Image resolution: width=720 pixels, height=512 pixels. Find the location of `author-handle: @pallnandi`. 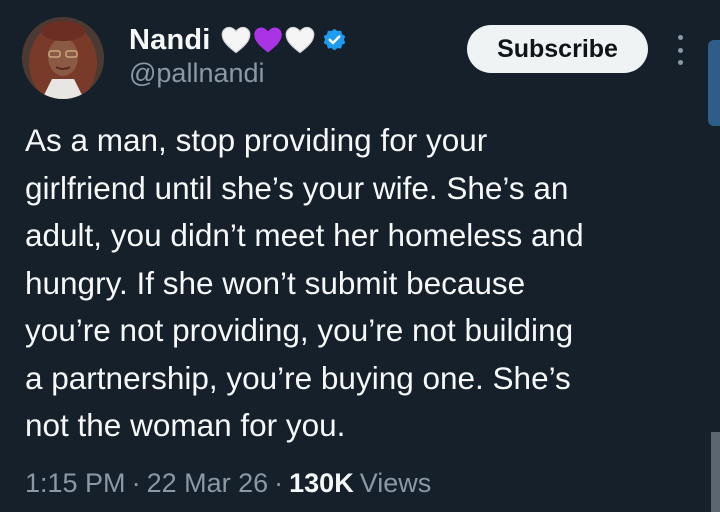

author-handle: @pallnandi is located at coordinates (197, 73).